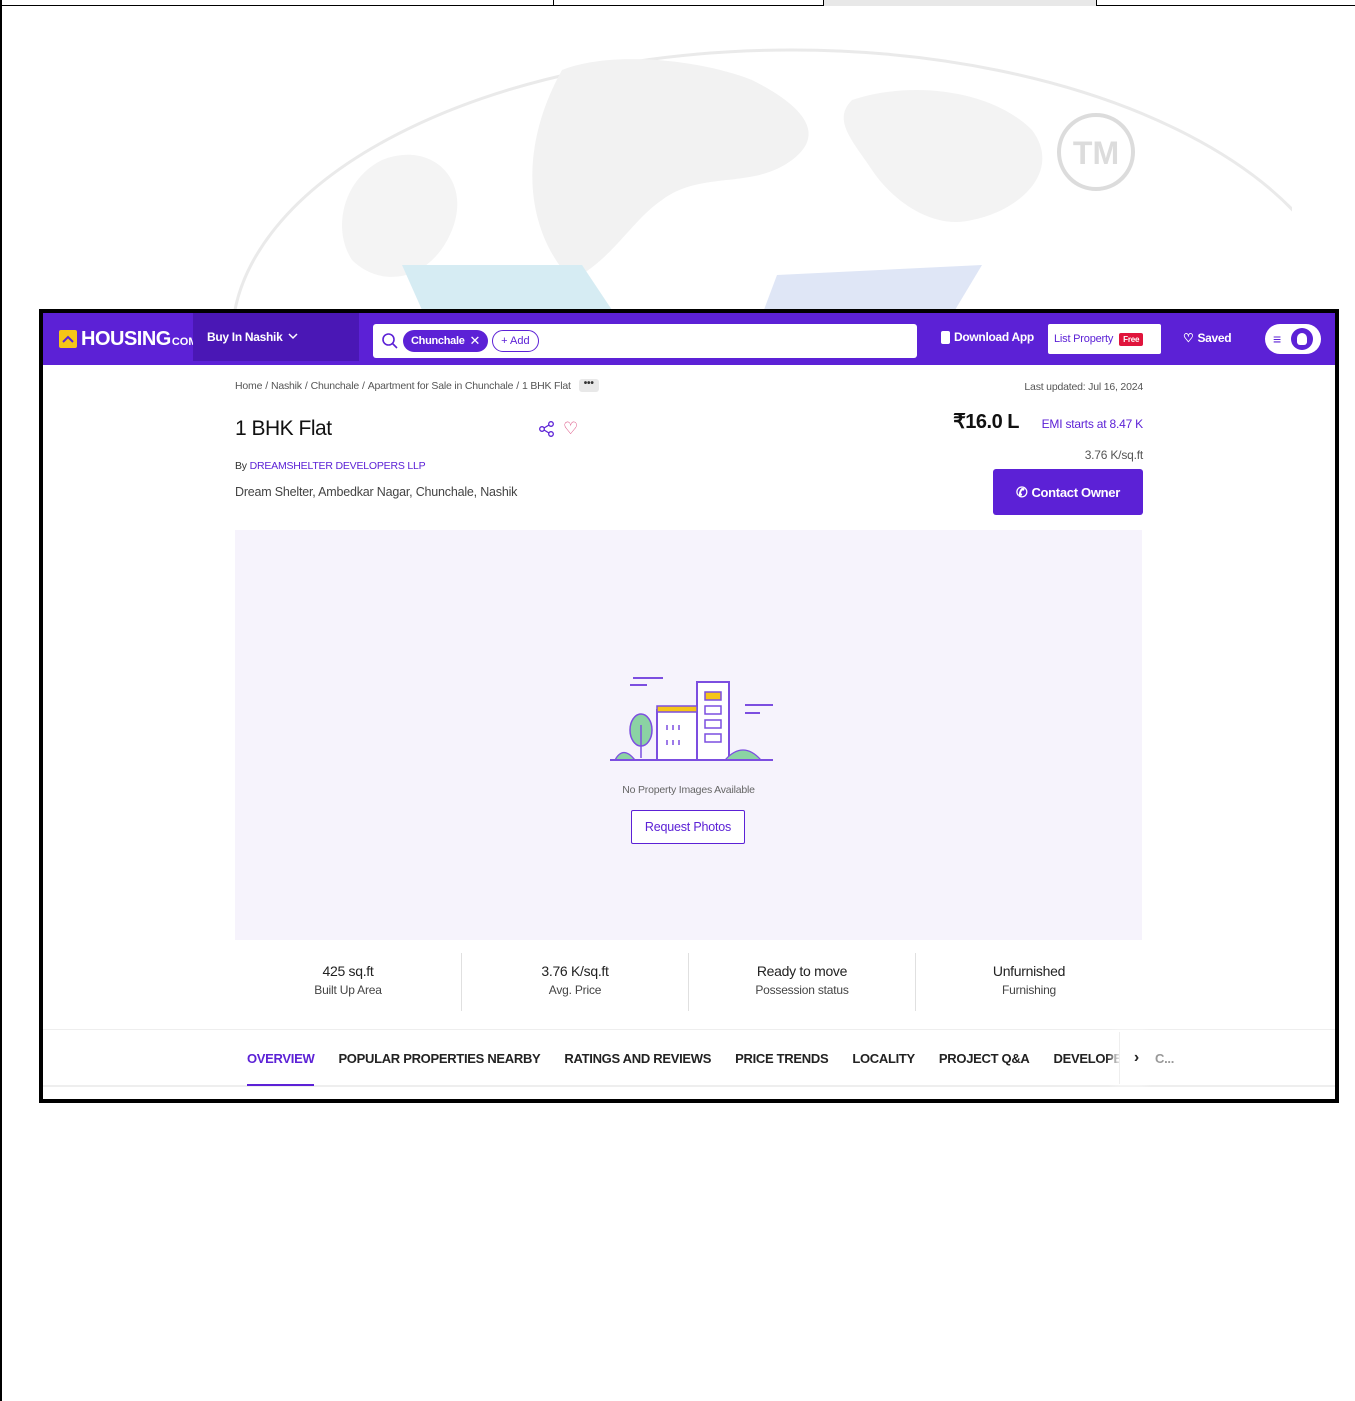 The height and width of the screenshot is (1401, 1355). Describe the element at coordinates (802, 971) in the screenshot. I see `stat-value: Ready to move` at that location.